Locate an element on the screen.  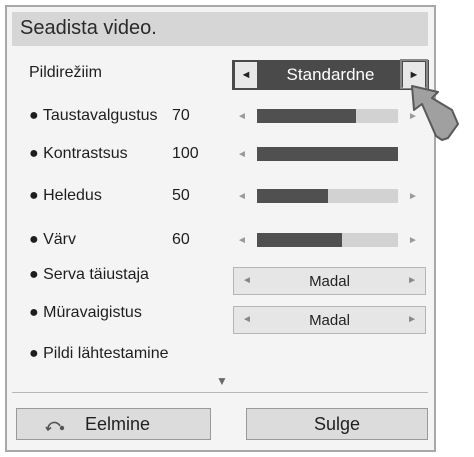
edge-enhancer-value: Madal is located at coordinates (329, 281).